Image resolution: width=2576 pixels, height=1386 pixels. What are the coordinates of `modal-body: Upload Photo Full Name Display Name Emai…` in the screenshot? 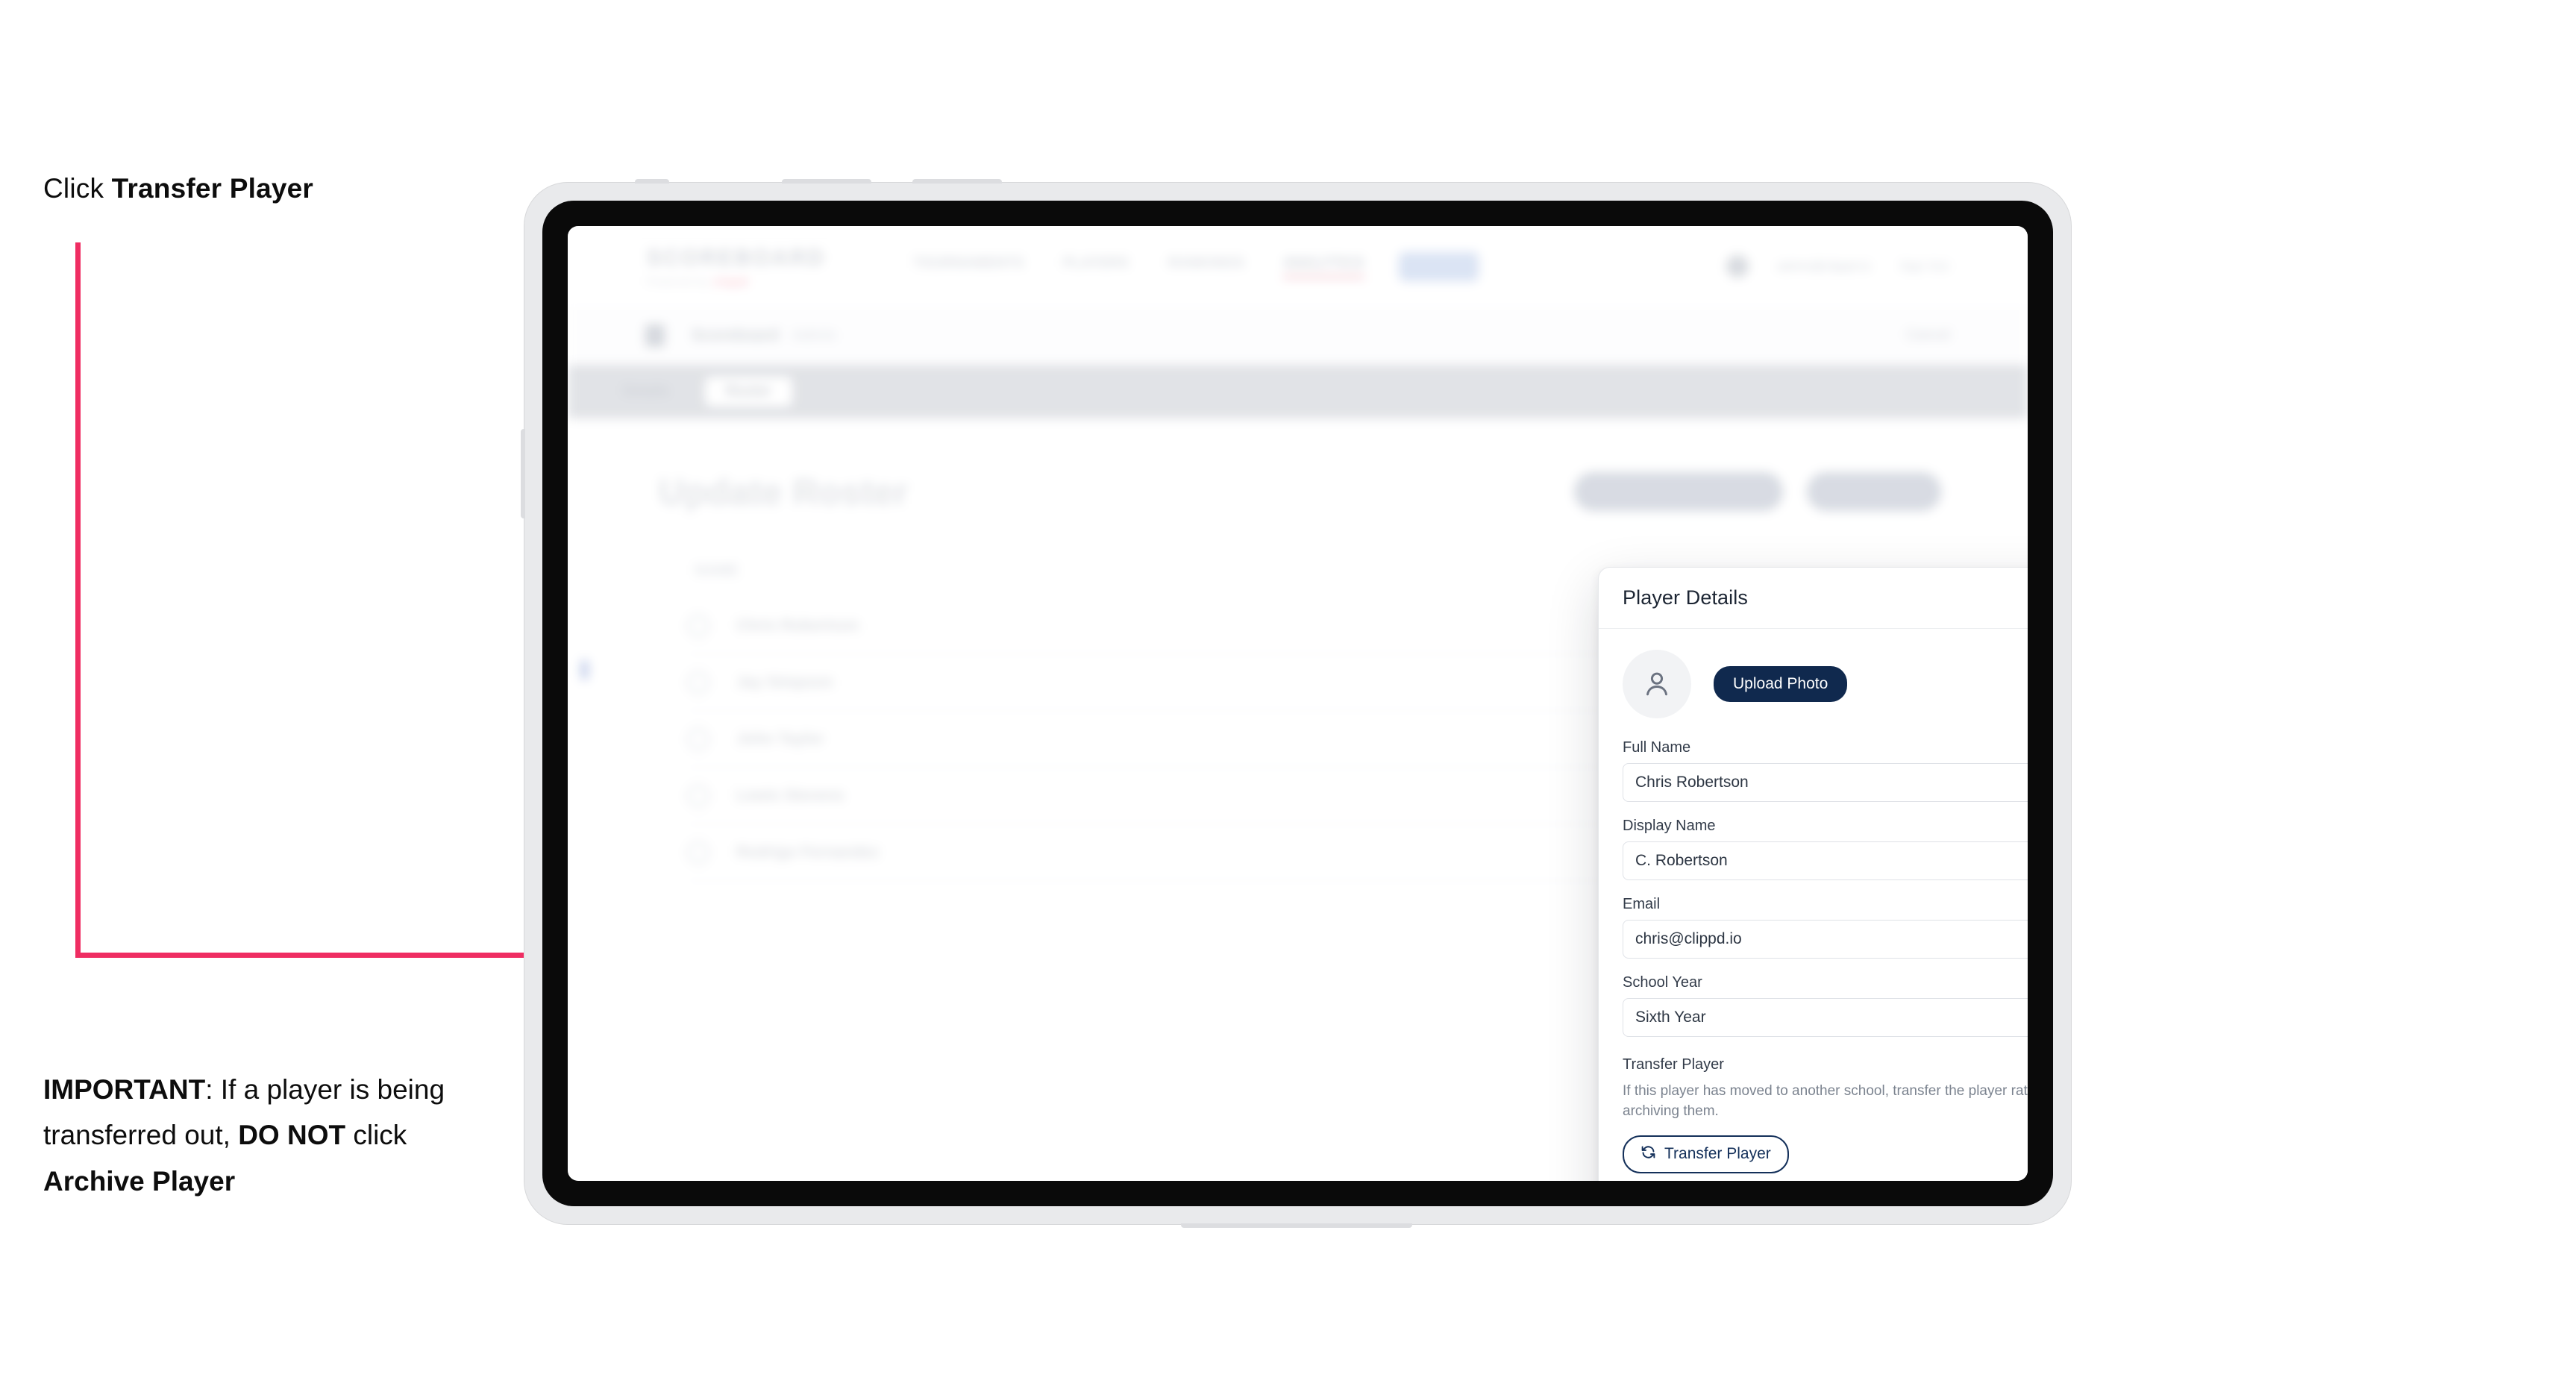 It's located at (1813, 905).